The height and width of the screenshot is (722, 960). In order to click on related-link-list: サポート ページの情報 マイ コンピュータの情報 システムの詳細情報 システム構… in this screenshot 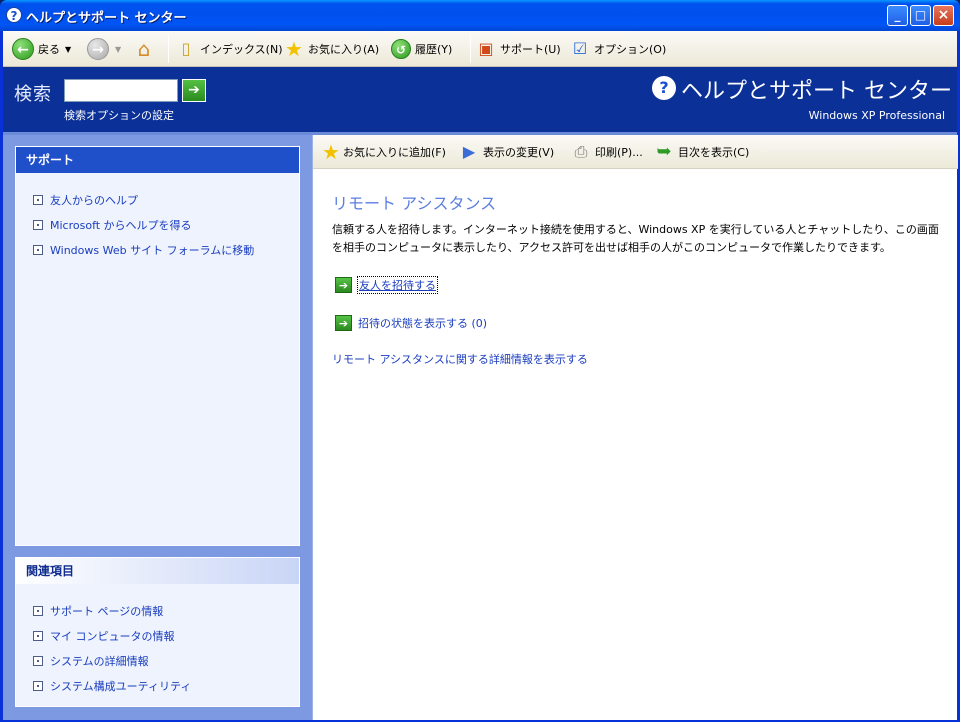, I will do `click(157, 641)`.